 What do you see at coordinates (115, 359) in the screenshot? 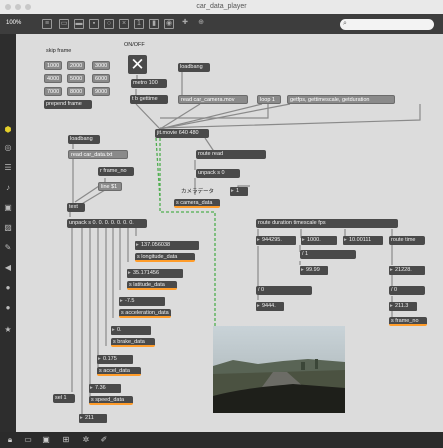
I see `accel-number: 0.175` at bounding box center [115, 359].